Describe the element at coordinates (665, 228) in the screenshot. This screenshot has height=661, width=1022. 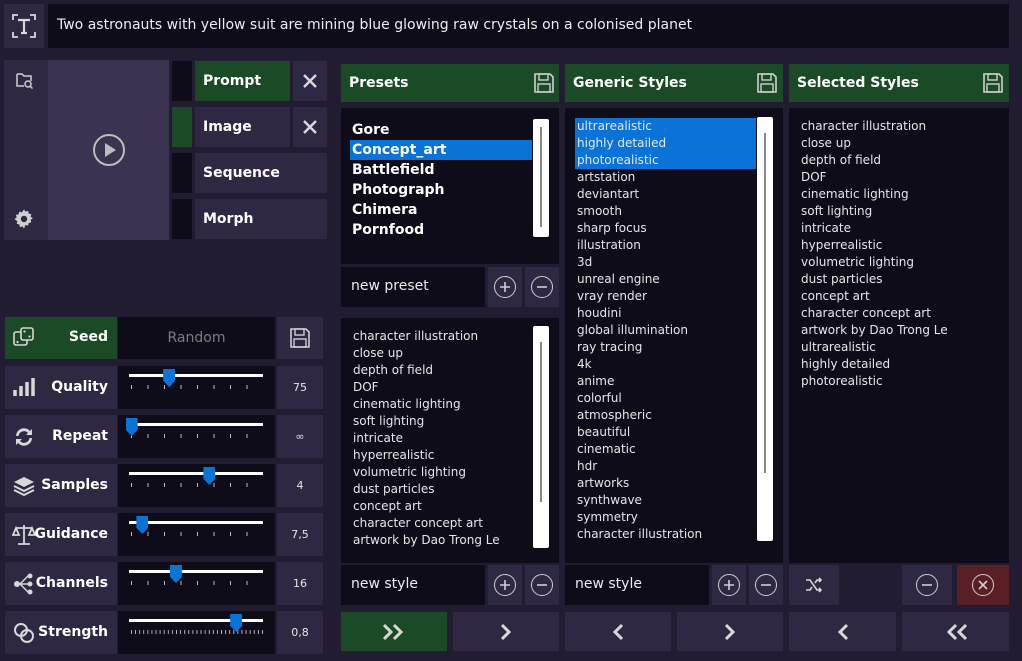
I see `generic-style-item: sharp focus` at that location.